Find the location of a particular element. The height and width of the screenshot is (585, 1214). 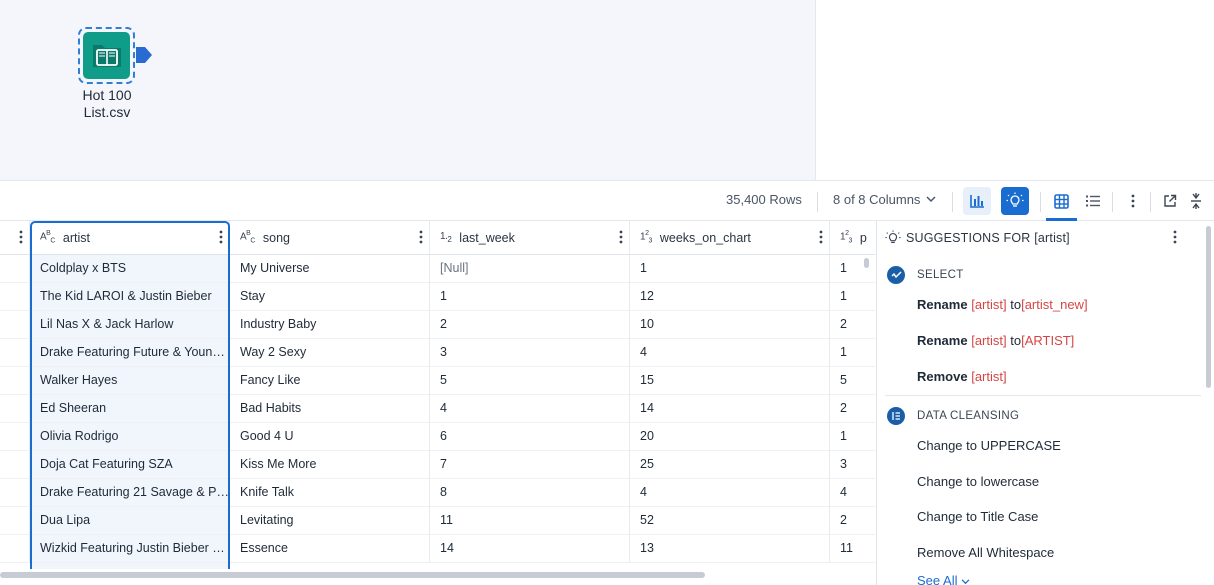

table-cell: Levitating is located at coordinates (330, 521).